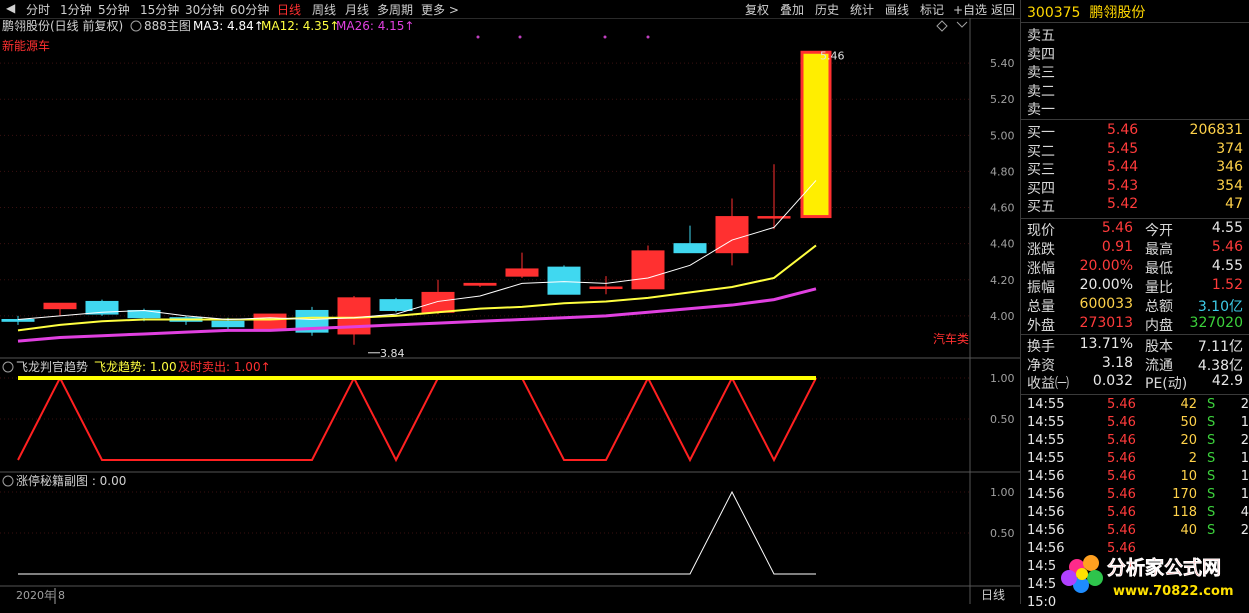  I want to click on toolbar-button: 返回, so click(1003, 9).